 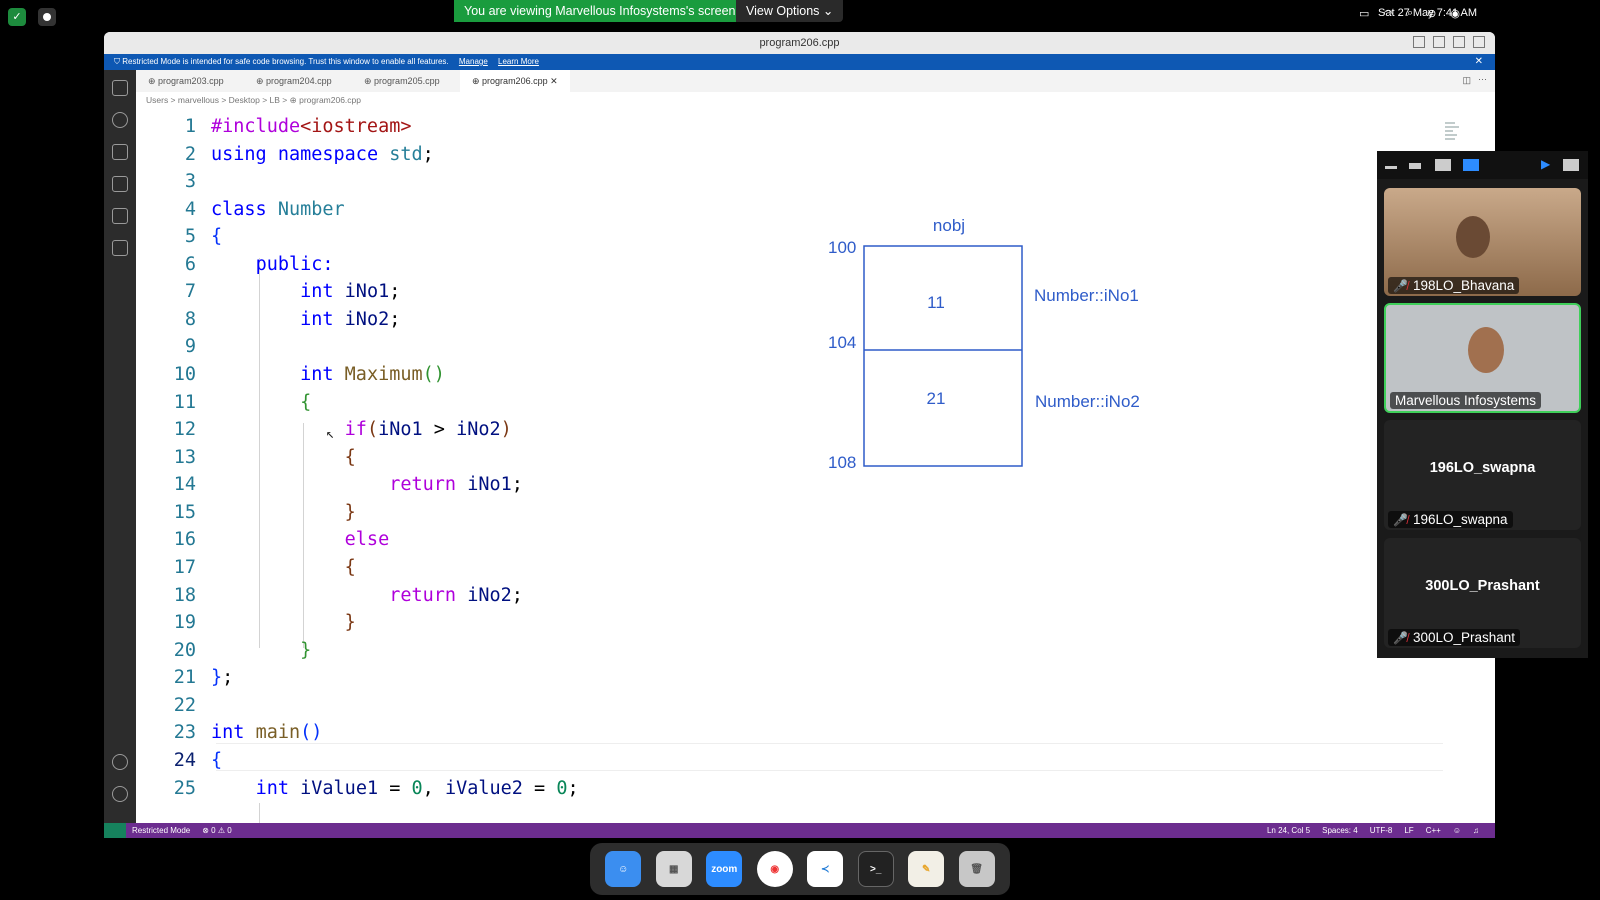 I want to click on video-tile: 300LO_Prashant 🎤̸ 300LO_Prashant, so click(x=1482, y=593).